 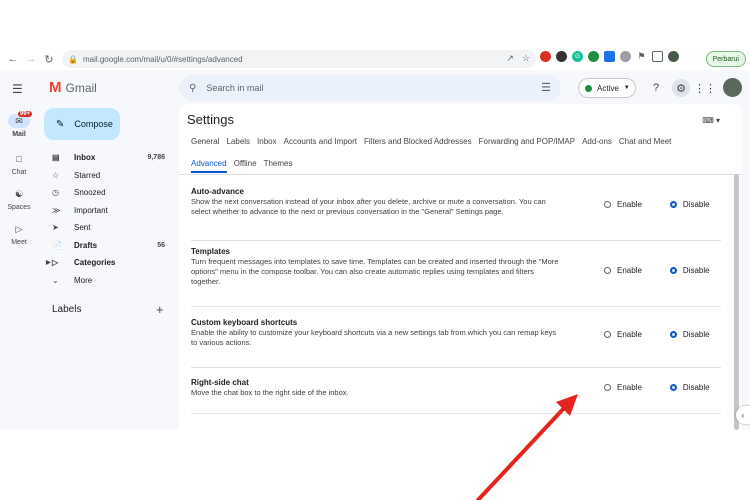 What do you see at coordinates (55, 193) in the screenshot?
I see `clock-icon: ◷` at bounding box center [55, 193].